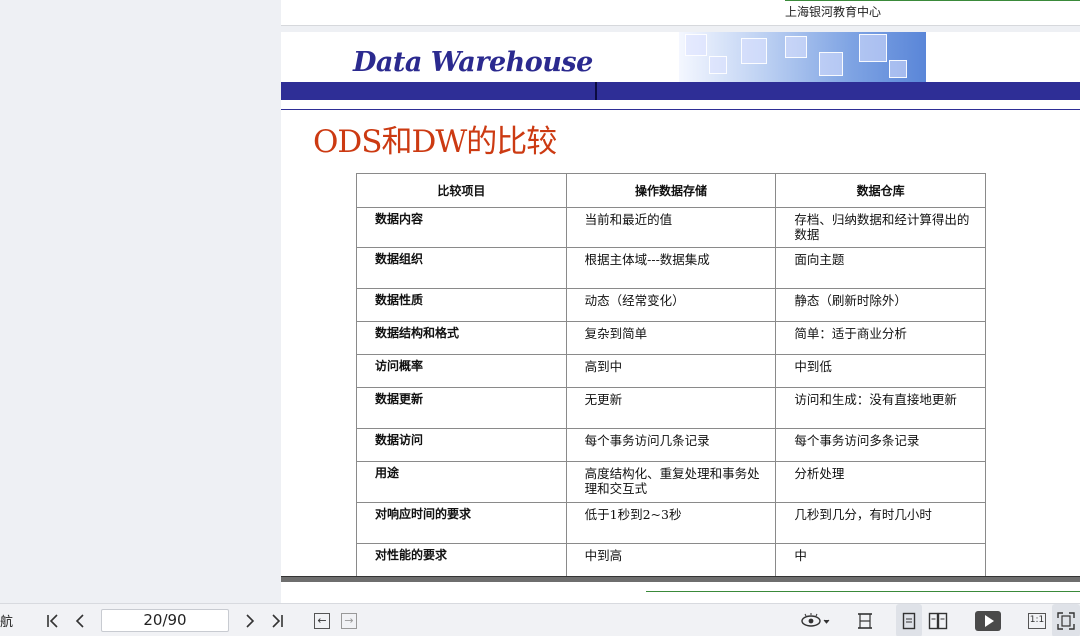 This screenshot has width=1080, height=636. Describe the element at coordinates (461, 523) in the screenshot. I see `row-item: 对响应时间的要求` at that location.